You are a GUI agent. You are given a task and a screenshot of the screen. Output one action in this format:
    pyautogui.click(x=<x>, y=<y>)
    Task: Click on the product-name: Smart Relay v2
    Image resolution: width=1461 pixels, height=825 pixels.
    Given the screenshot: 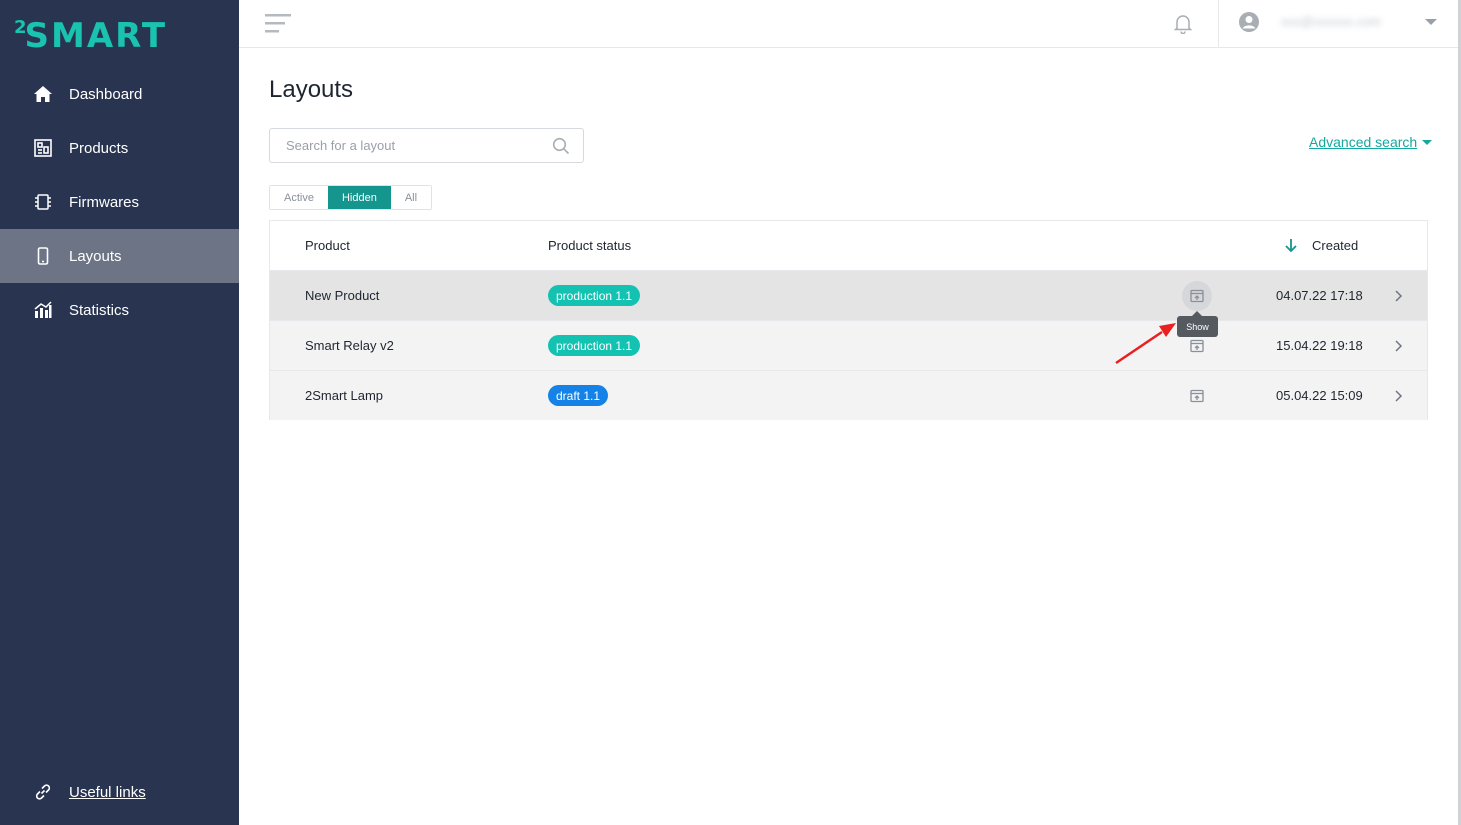 What is the action you would take?
    pyautogui.click(x=349, y=345)
    